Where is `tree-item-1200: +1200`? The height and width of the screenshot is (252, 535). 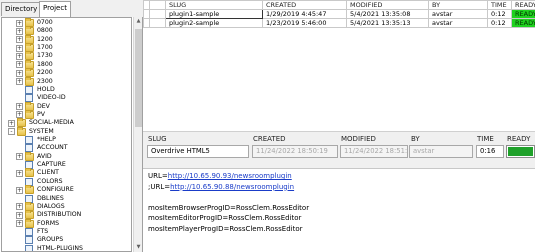 tree-item-1200: +1200 is located at coordinates (66, 39).